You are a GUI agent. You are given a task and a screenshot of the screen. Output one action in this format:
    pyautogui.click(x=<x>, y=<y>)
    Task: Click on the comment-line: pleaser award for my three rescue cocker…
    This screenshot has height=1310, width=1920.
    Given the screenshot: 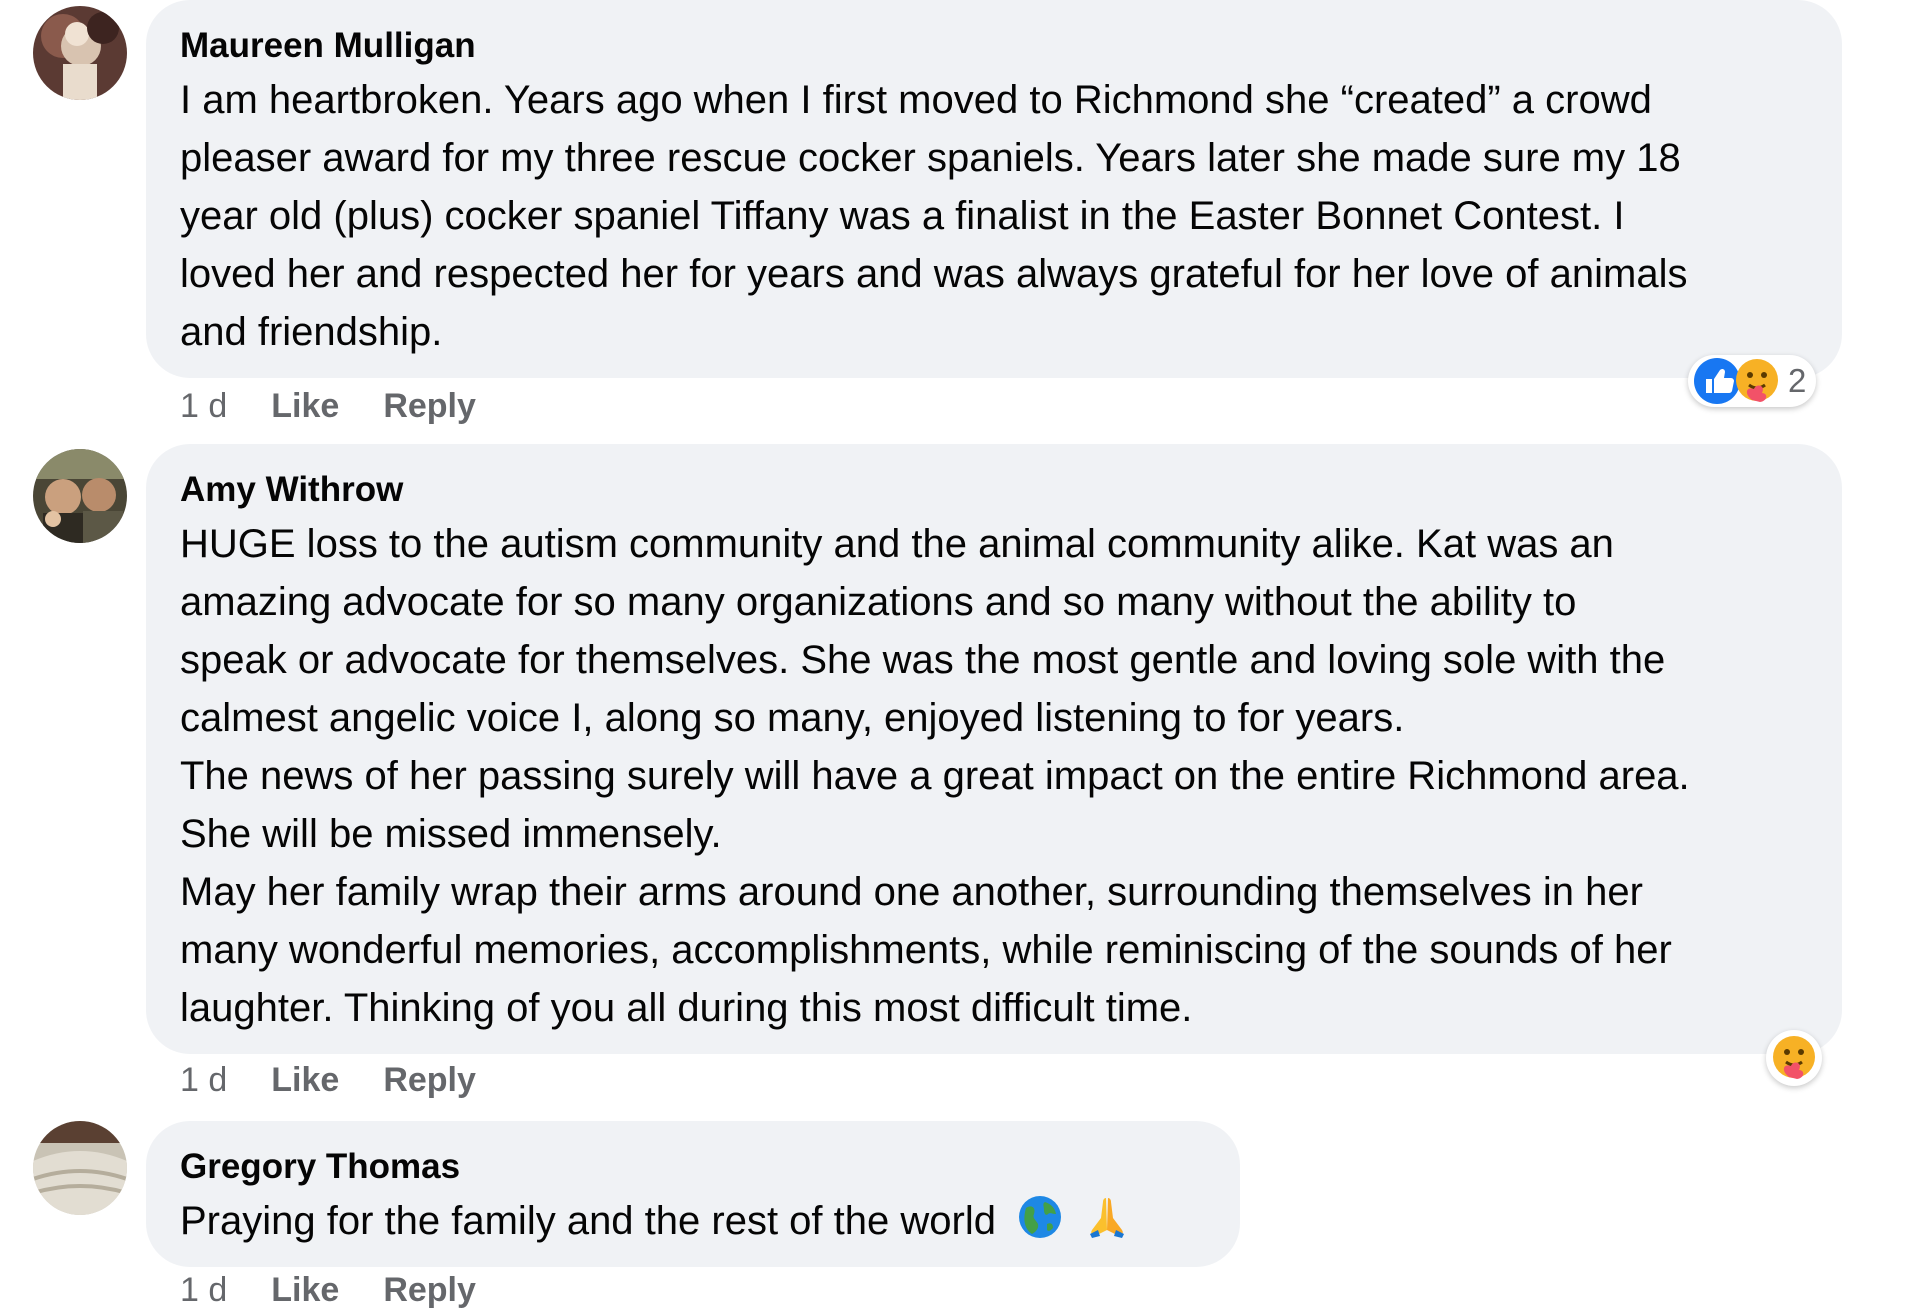 What is the action you would take?
    pyautogui.click(x=930, y=158)
    